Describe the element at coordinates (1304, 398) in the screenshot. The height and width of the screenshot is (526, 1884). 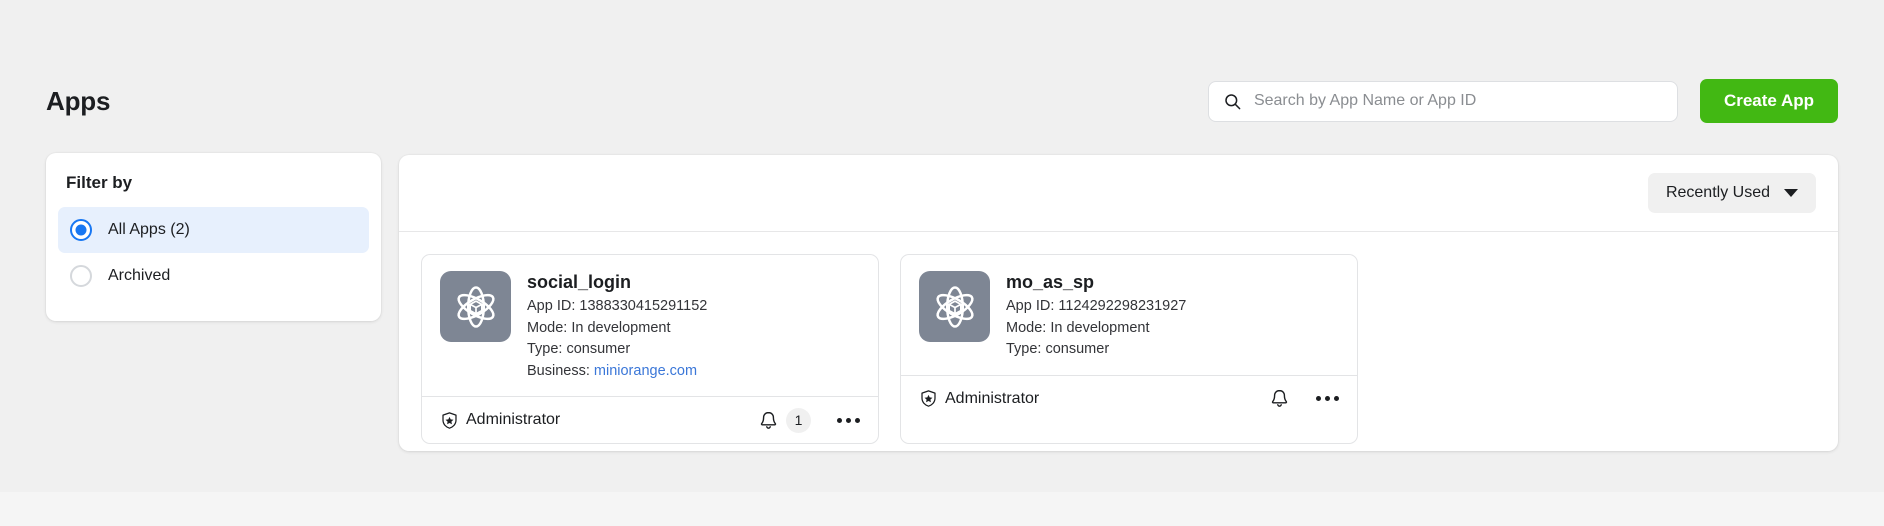
I see `app-card-actions` at that location.